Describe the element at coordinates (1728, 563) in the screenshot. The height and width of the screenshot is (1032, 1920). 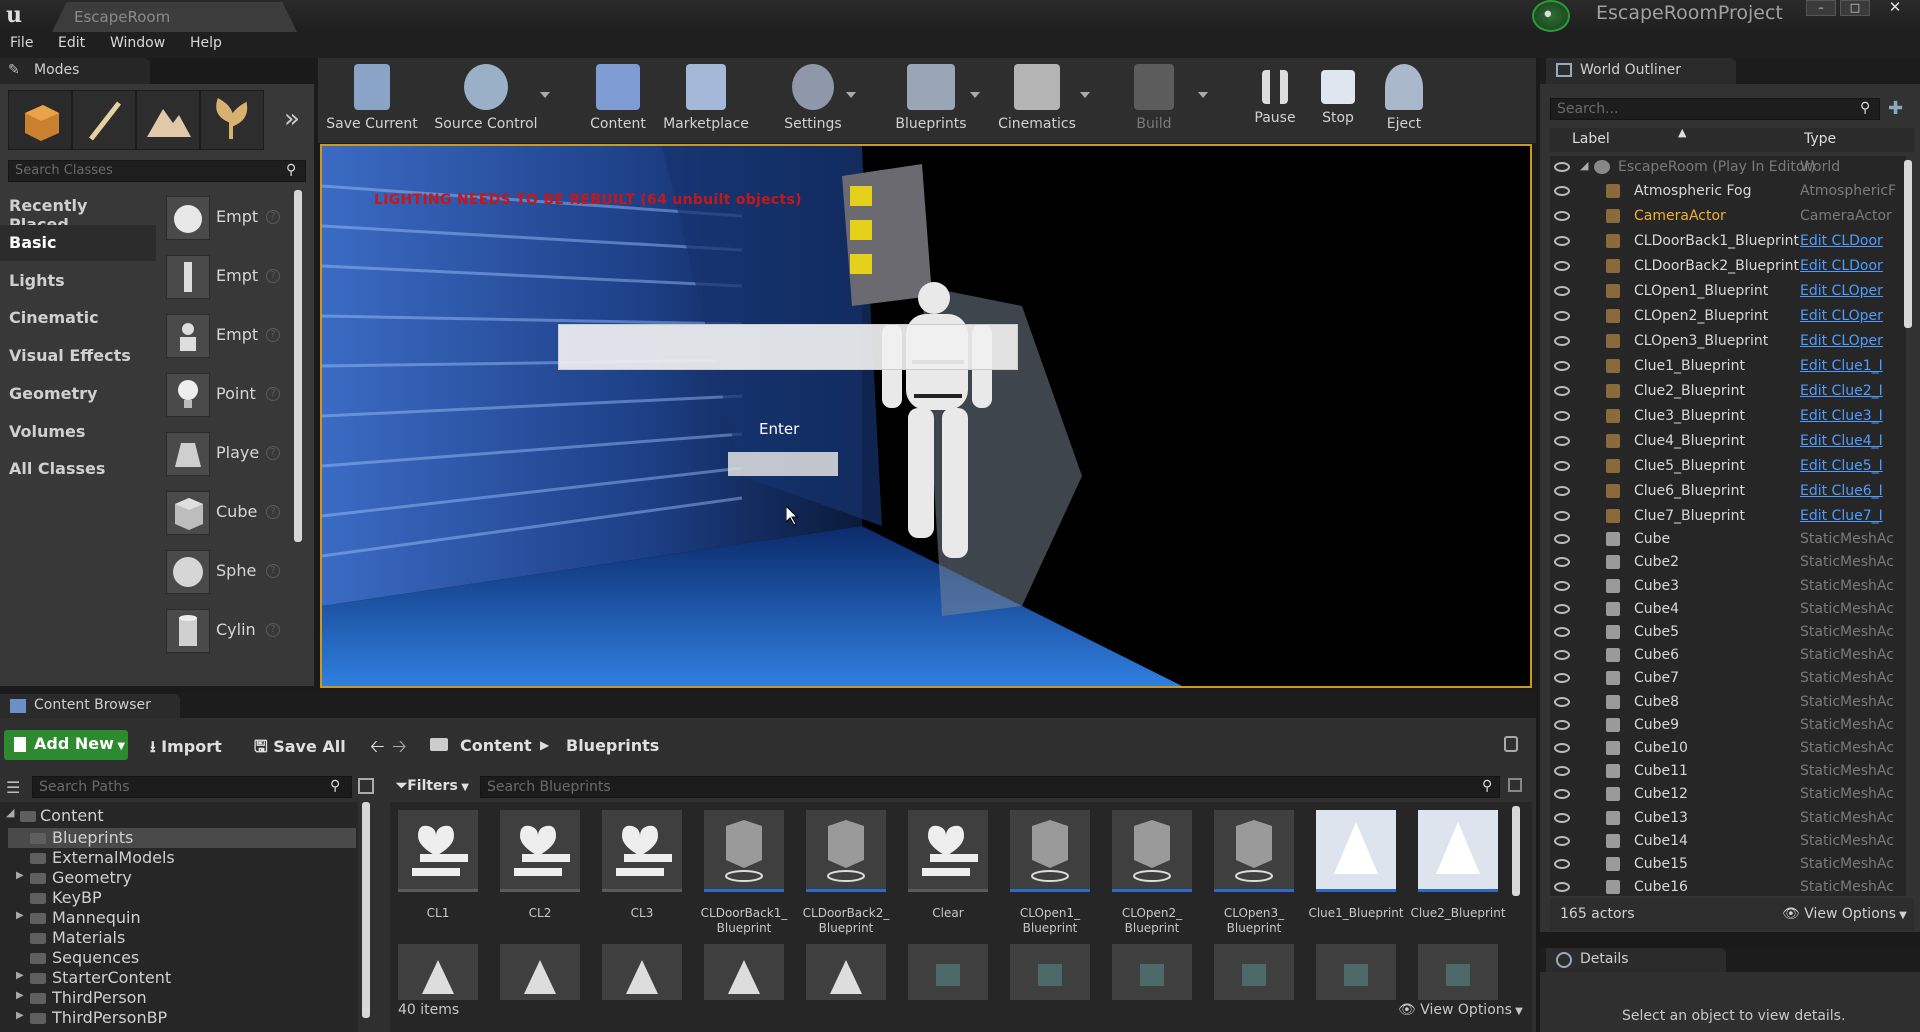
I see `outliner-row: Cube2 StaticMeshAc` at that location.